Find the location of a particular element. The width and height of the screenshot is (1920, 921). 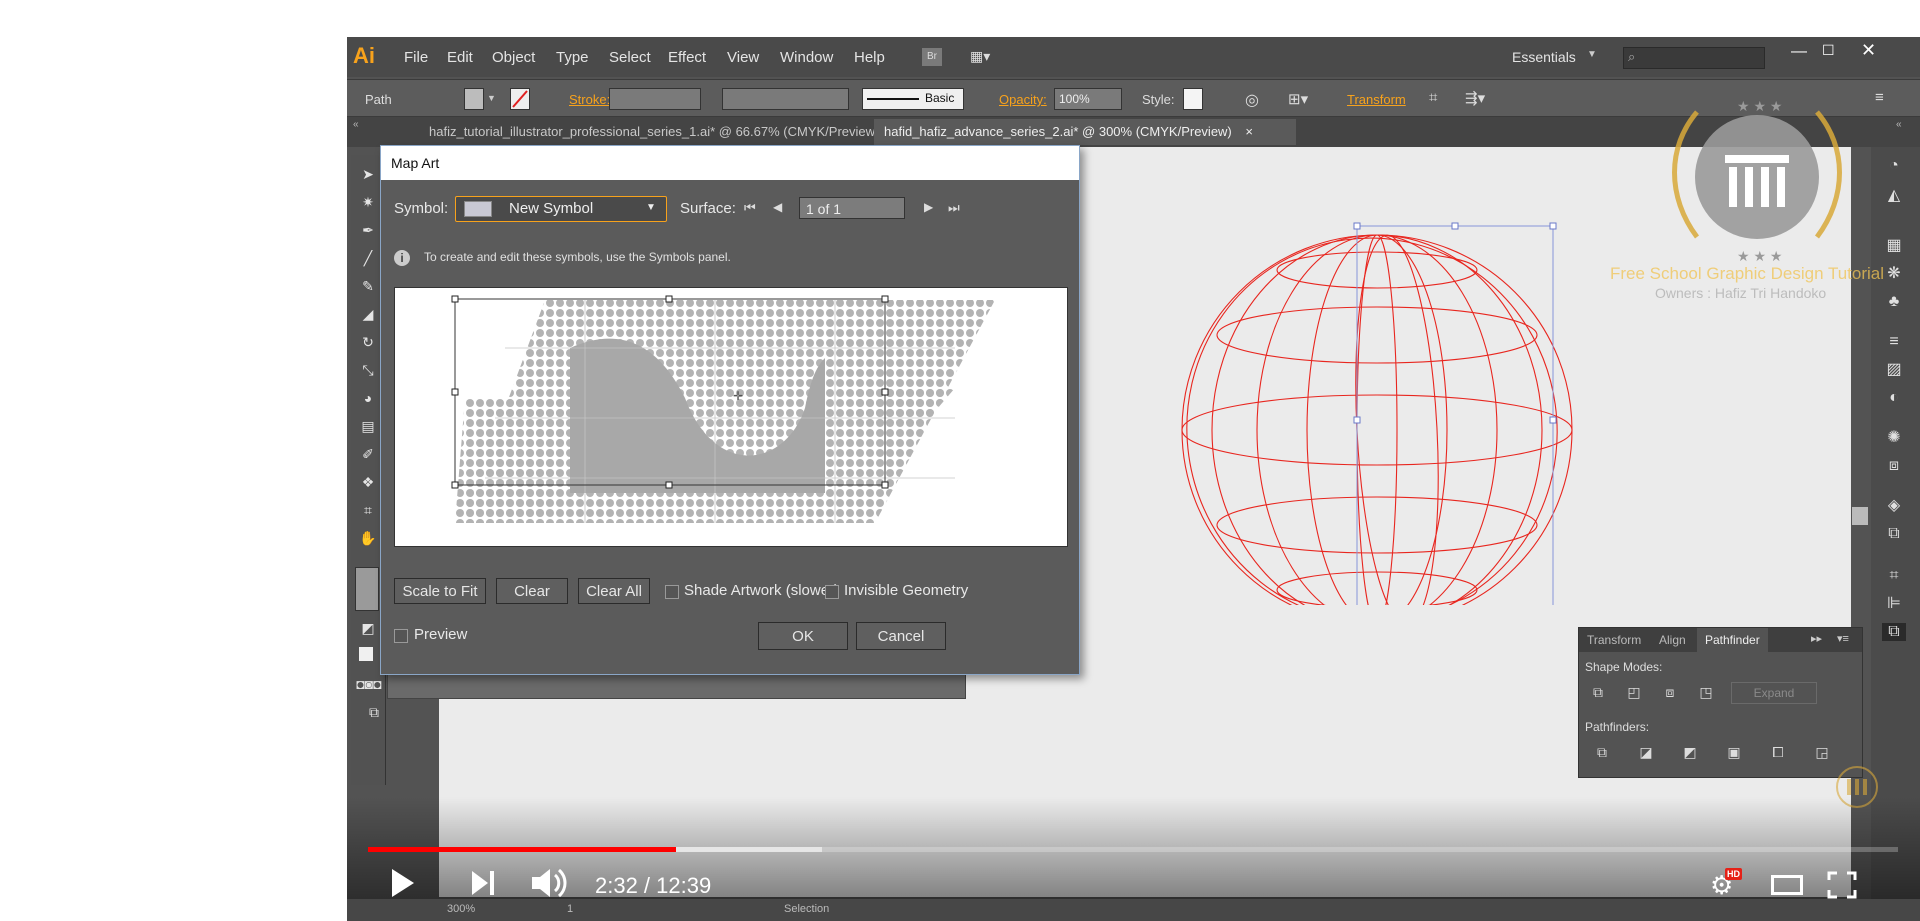

bridge-button: Br is located at coordinates (932, 57).